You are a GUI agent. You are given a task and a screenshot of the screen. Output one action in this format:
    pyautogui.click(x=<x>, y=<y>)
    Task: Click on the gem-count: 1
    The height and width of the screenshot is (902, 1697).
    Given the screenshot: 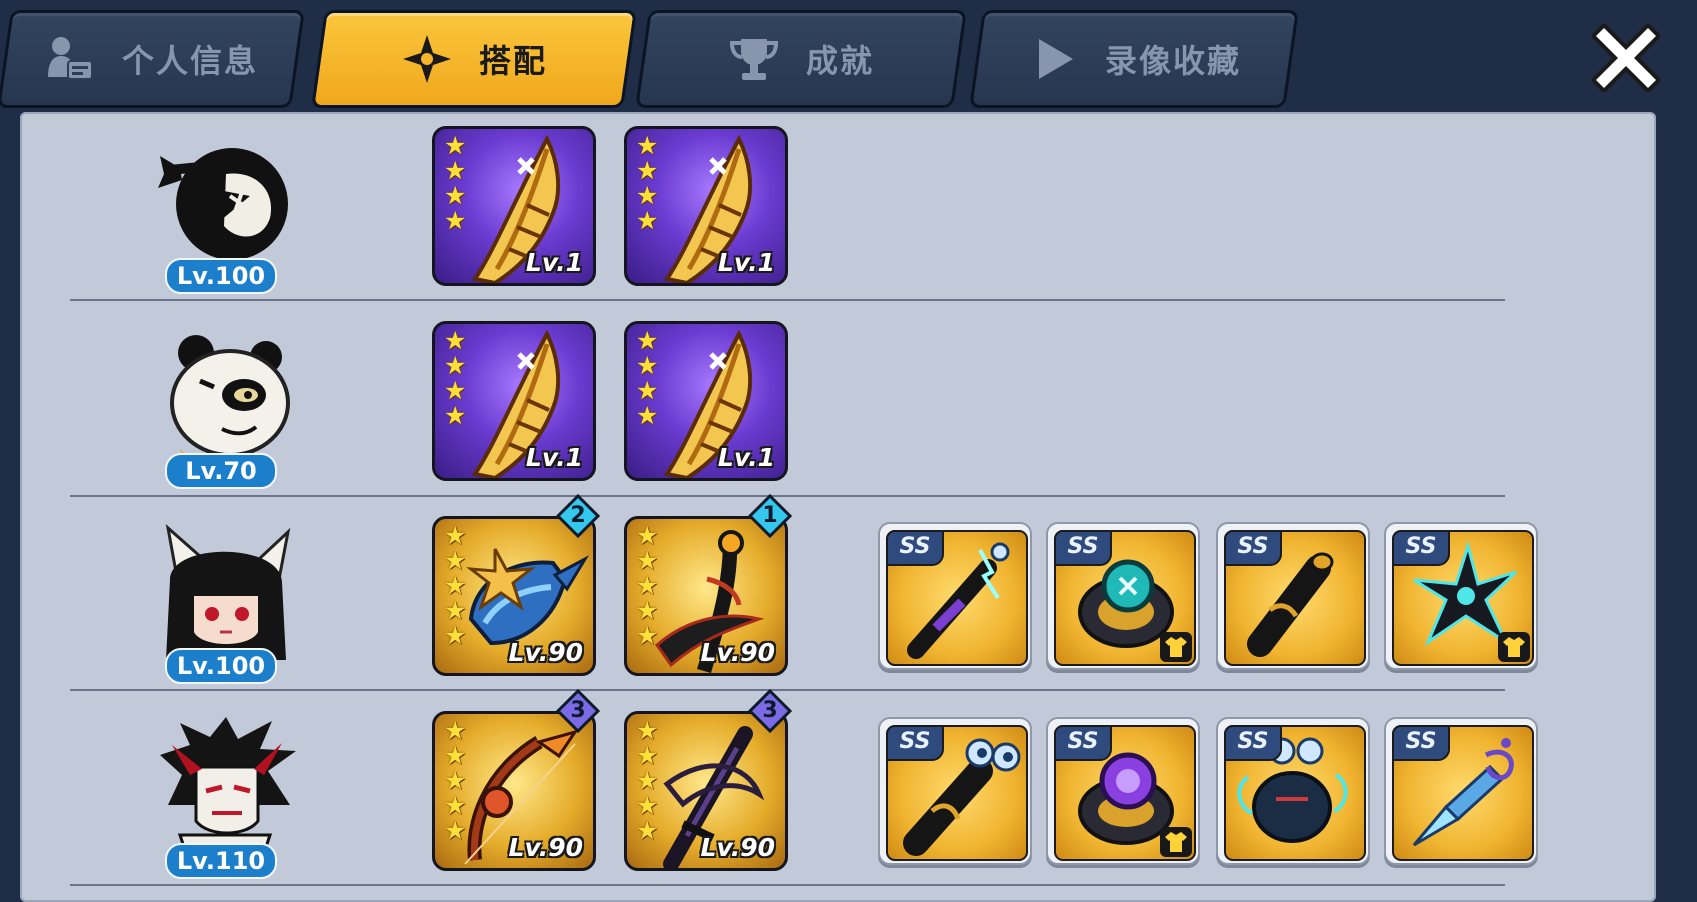 What is the action you would take?
    pyautogui.click(x=770, y=515)
    